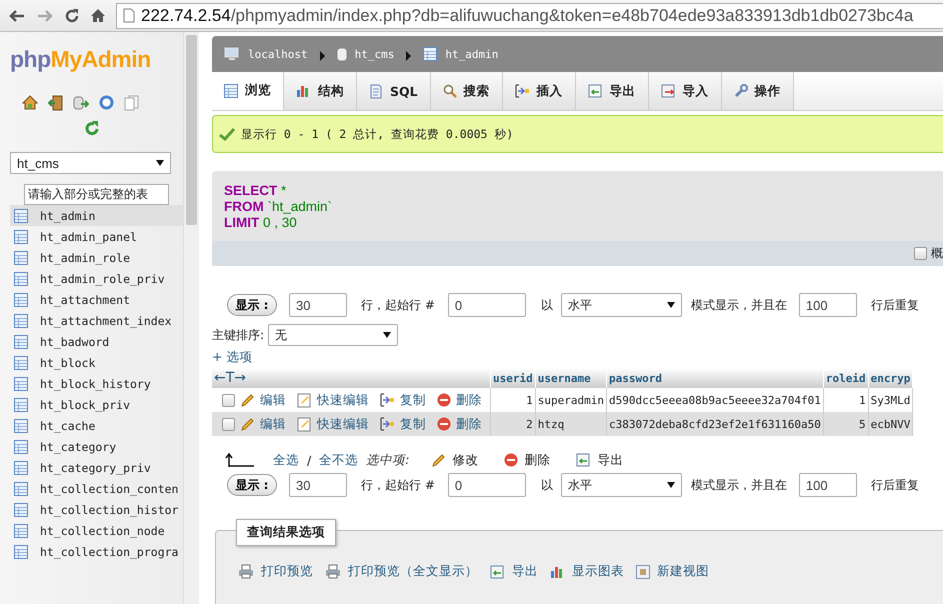  What do you see at coordinates (577, 357) in the screenshot?
I see `options-link: + 选项` at bounding box center [577, 357].